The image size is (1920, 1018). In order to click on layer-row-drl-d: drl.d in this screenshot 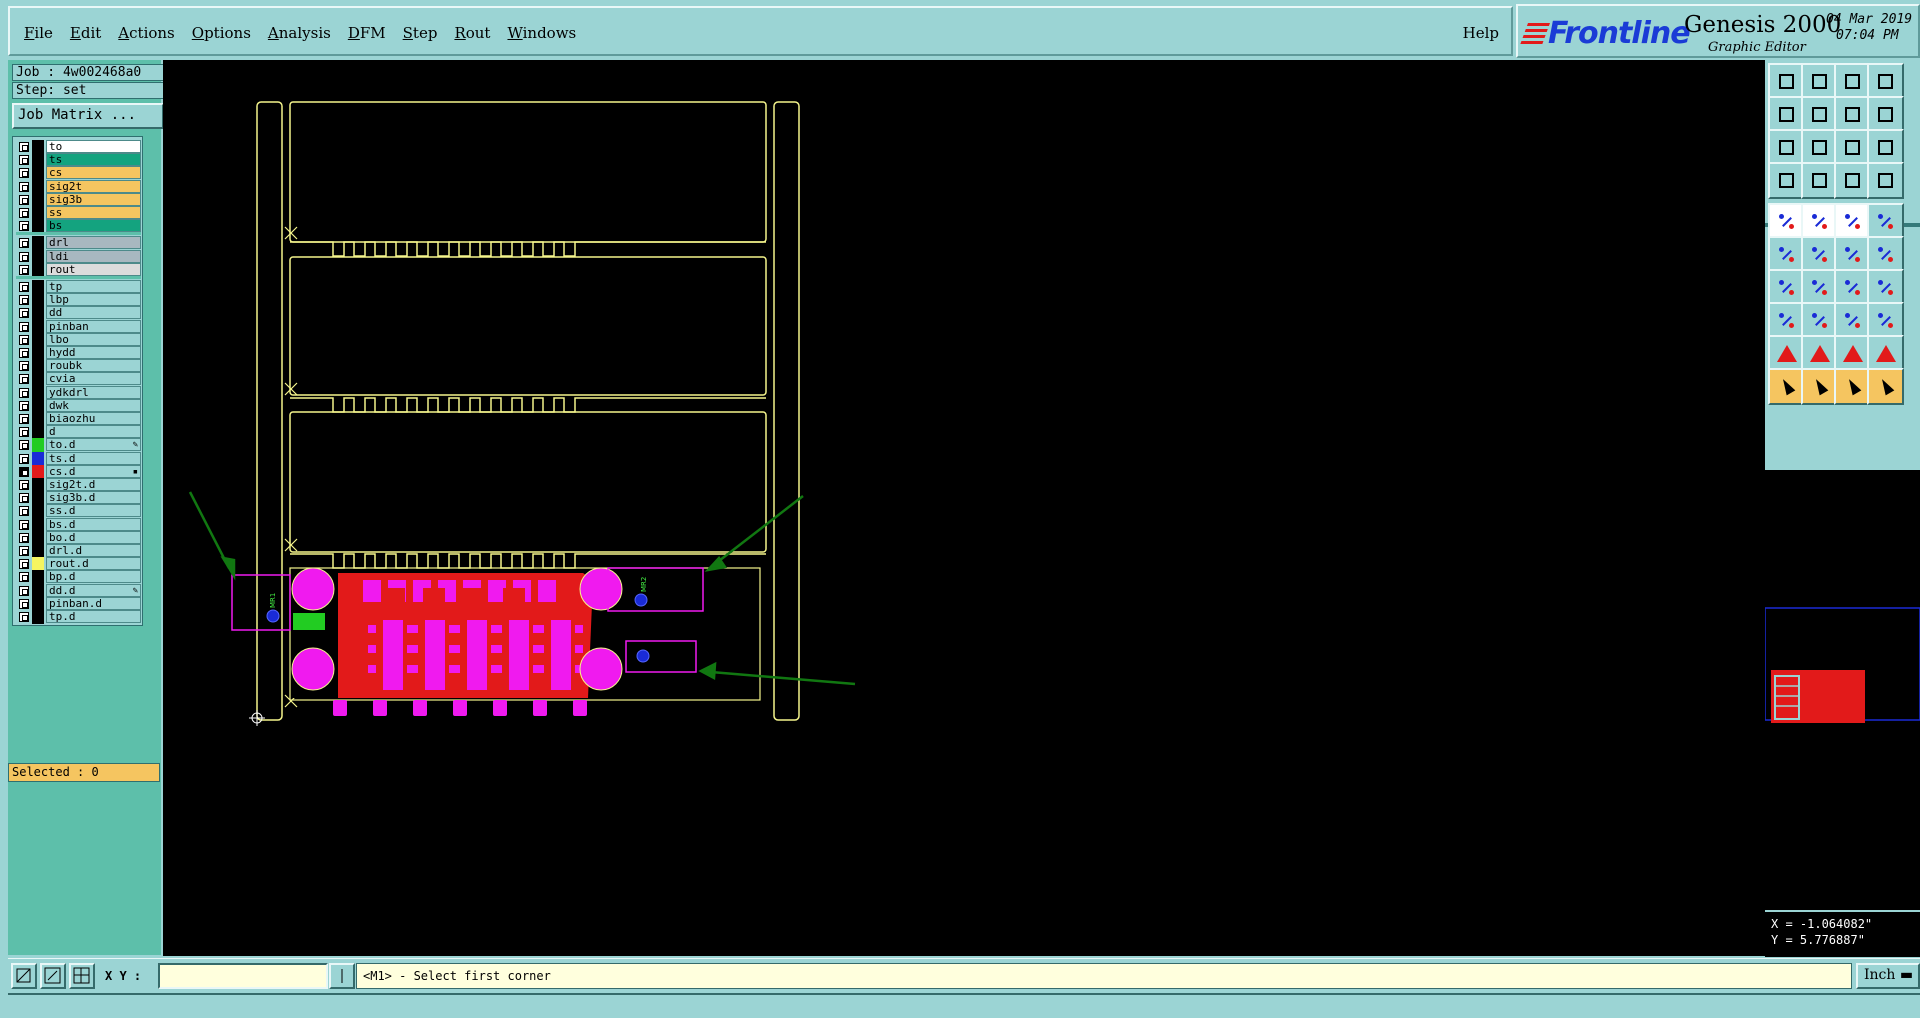, I will do `click(78, 551)`.